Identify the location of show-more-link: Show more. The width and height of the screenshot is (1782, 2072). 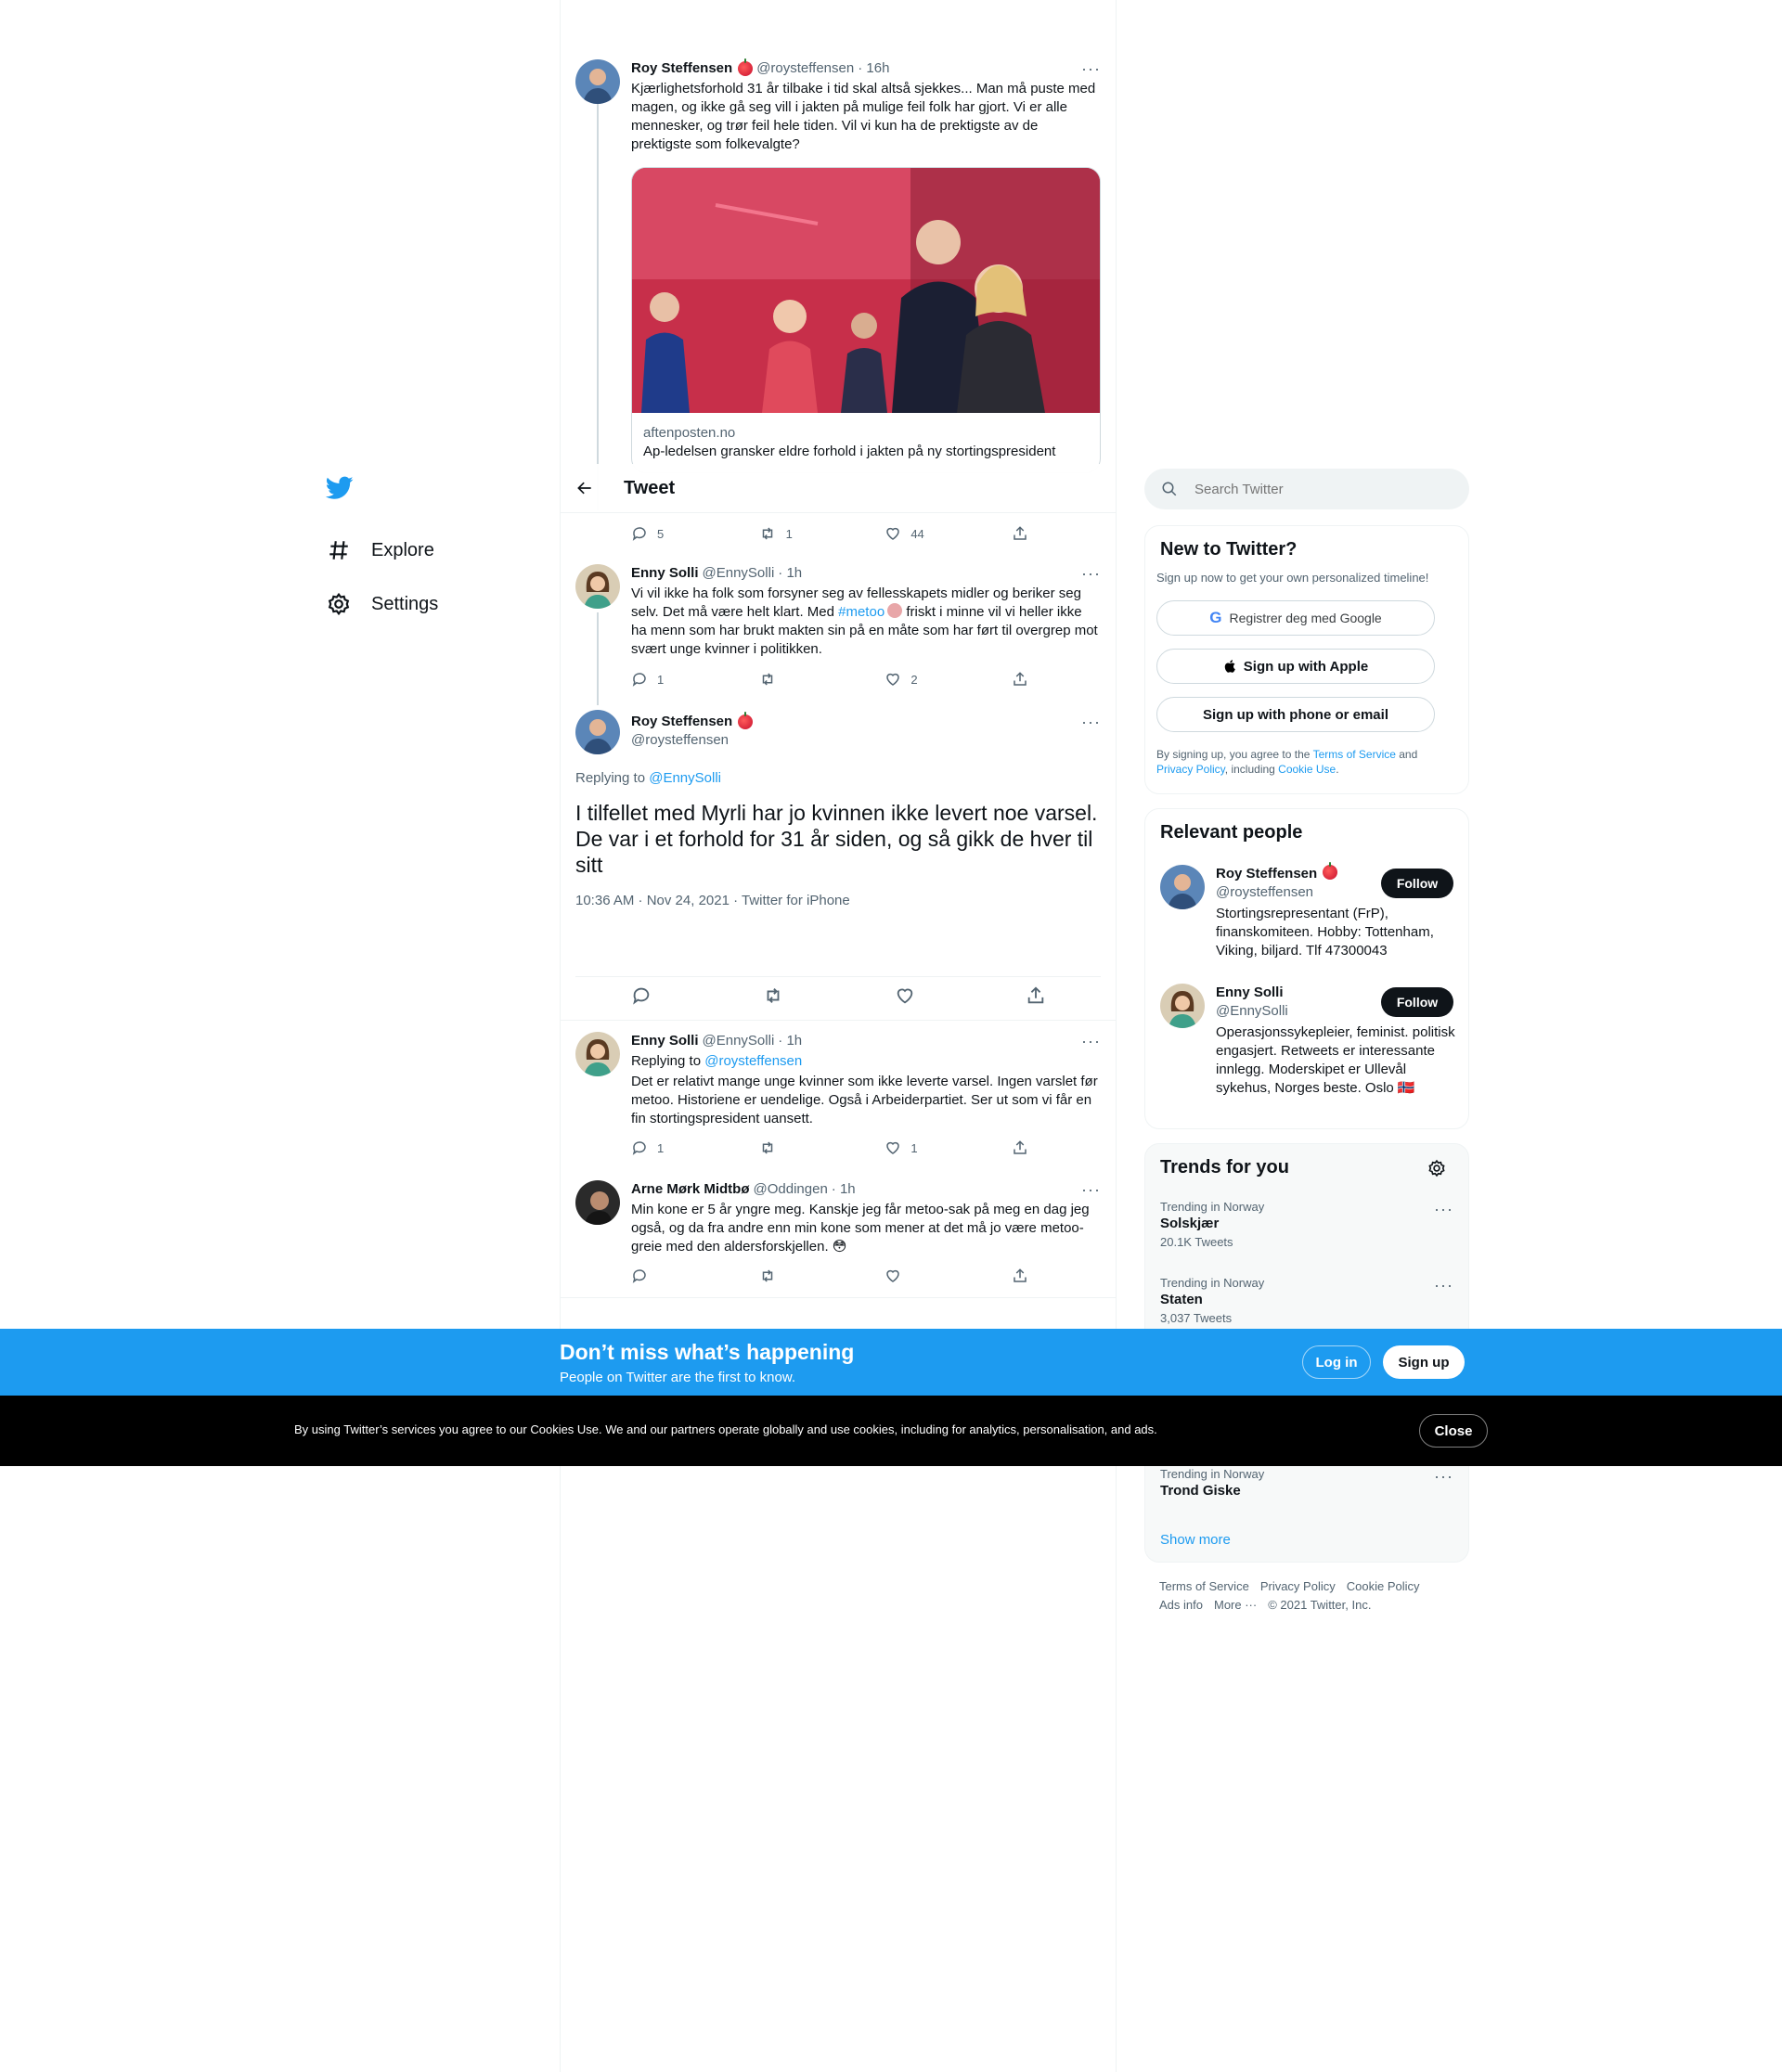
(1195, 1540).